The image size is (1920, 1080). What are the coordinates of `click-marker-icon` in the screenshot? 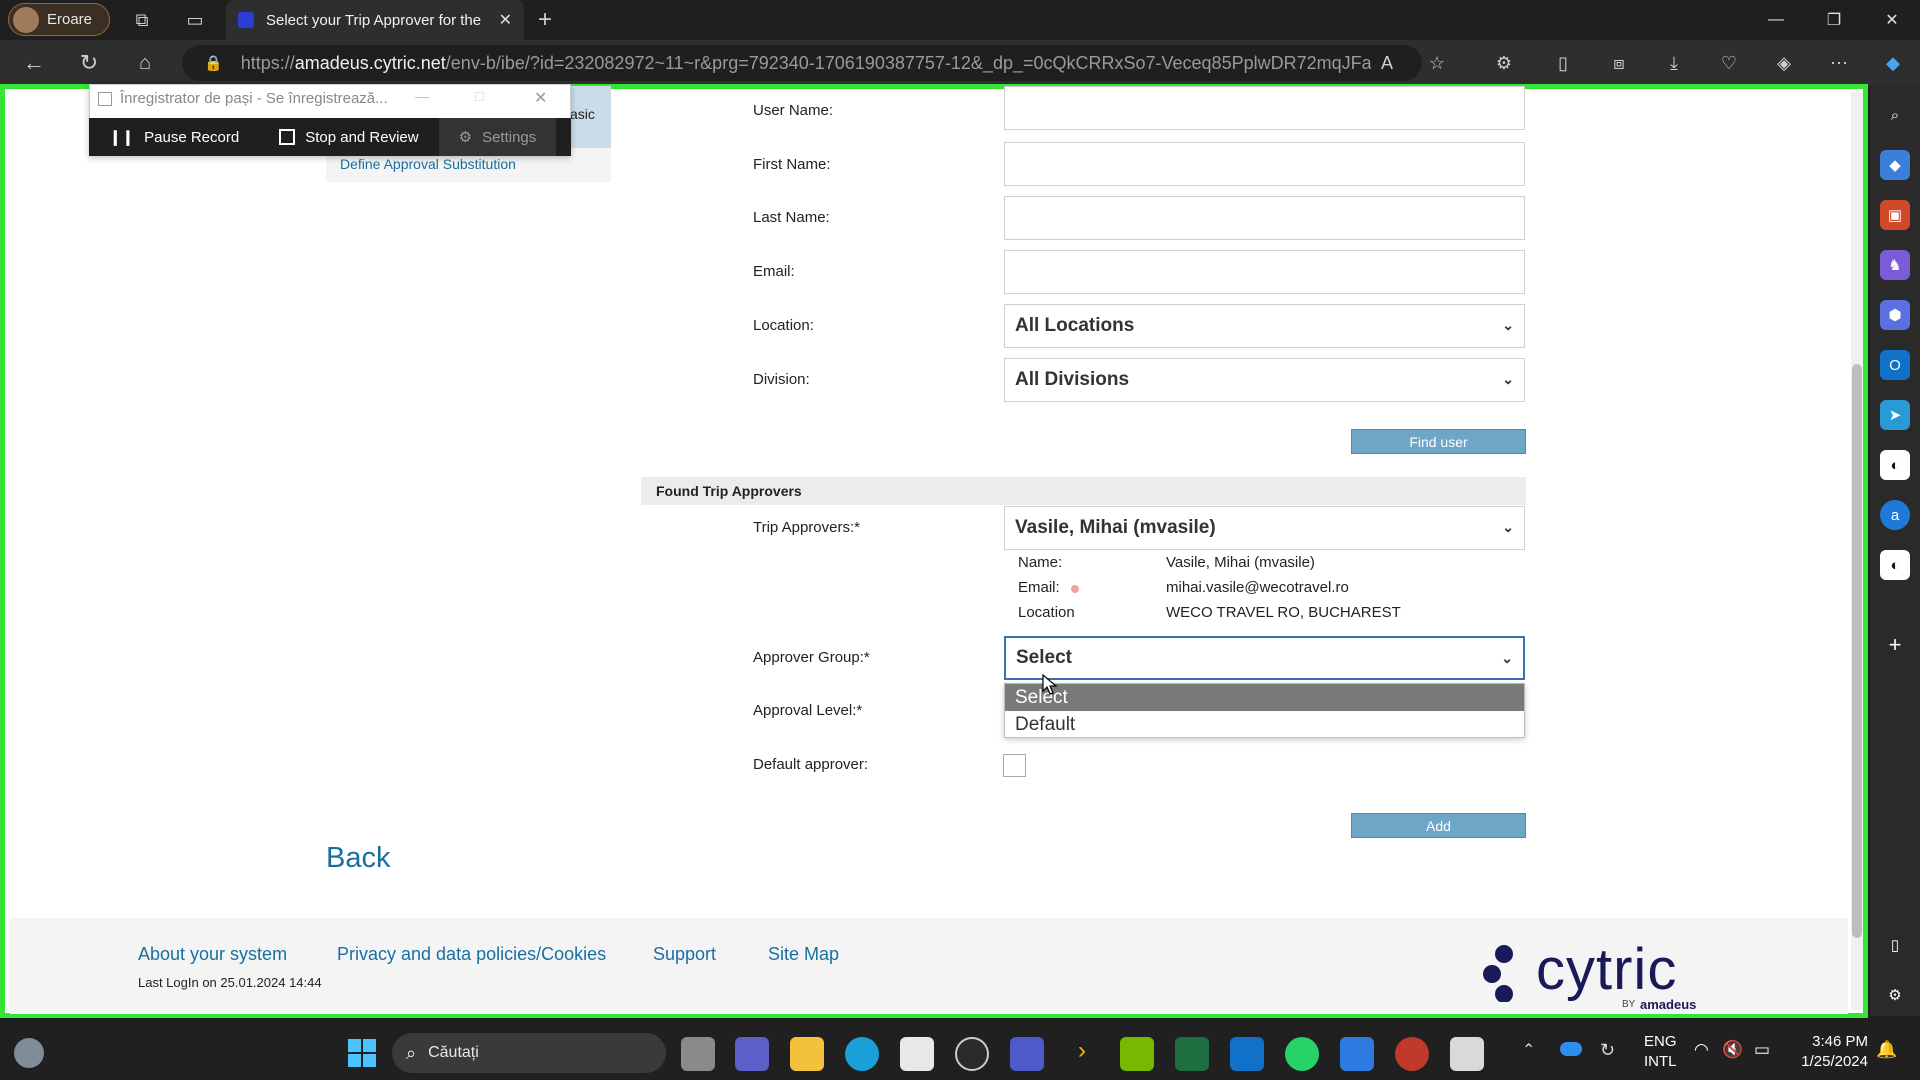 It's located at (1075, 589).